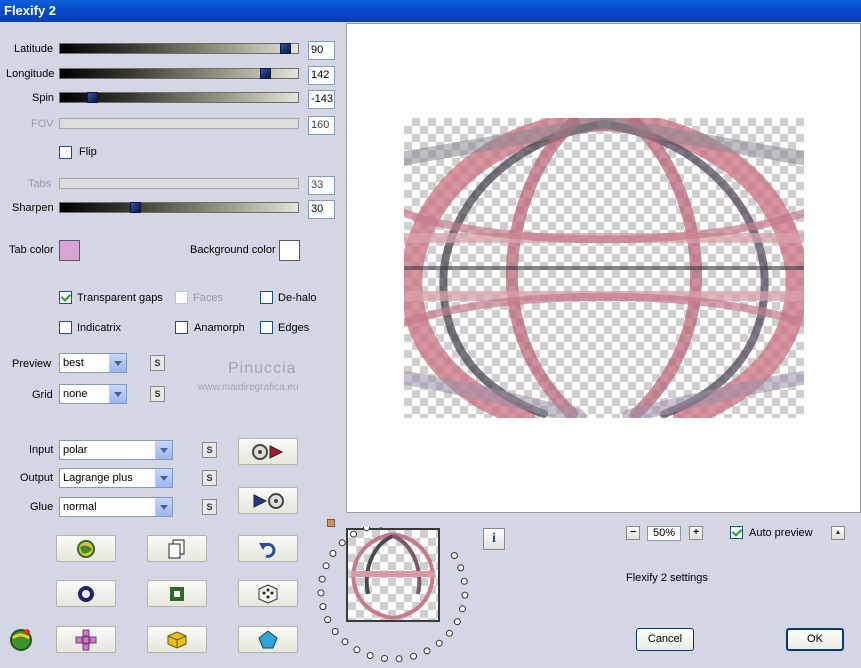 This screenshot has width=861, height=668. Describe the element at coordinates (430, 11) in the screenshot. I see `window-title: Flexify 2` at that location.